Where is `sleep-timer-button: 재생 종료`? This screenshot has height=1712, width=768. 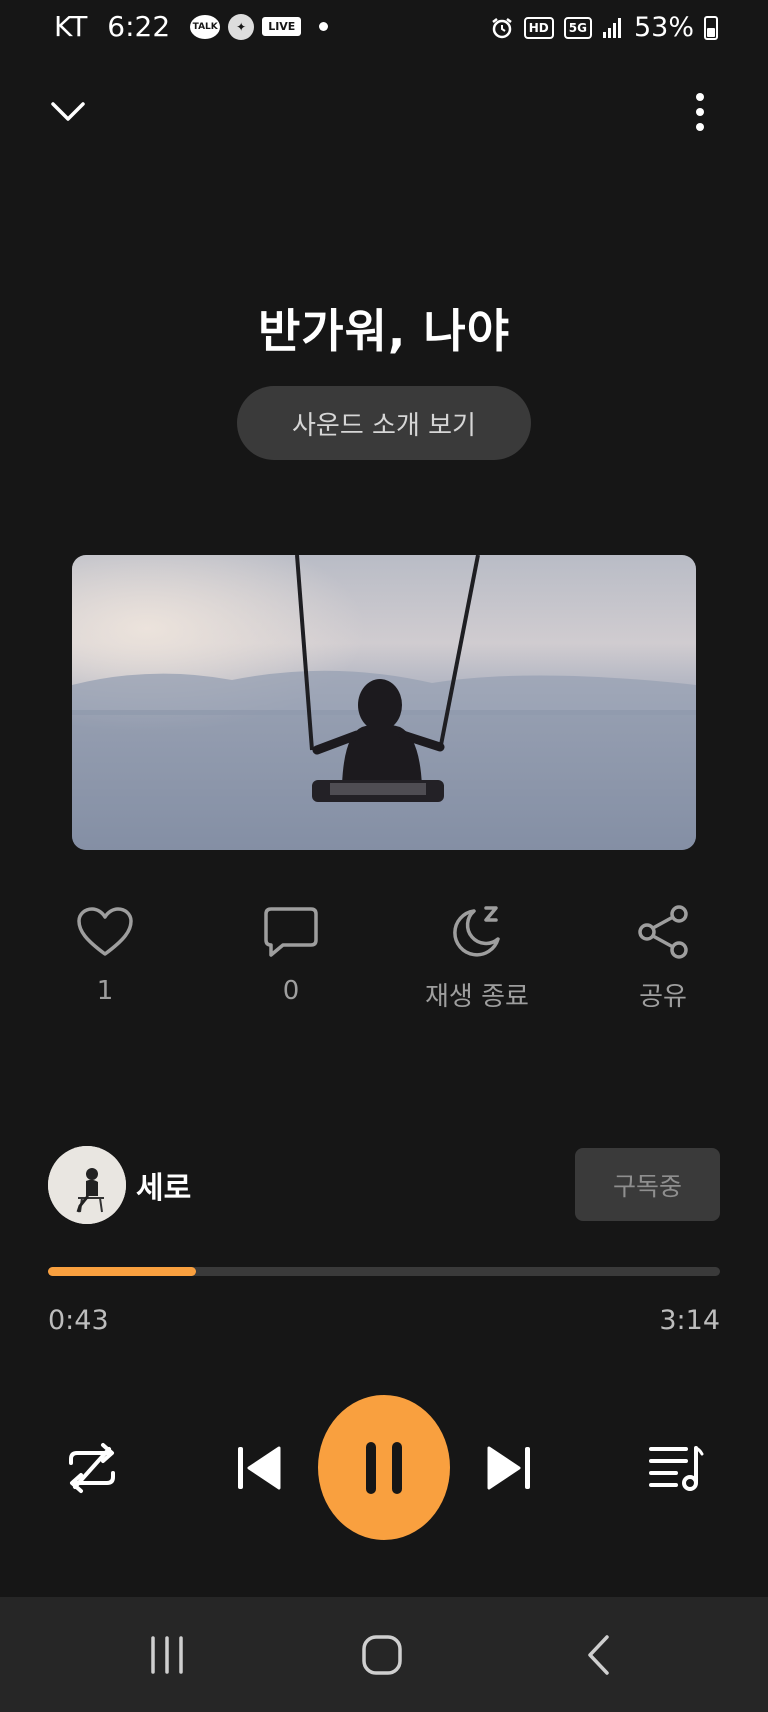 sleep-timer-button: 재생 종료 is located at coordinates (477, 956).